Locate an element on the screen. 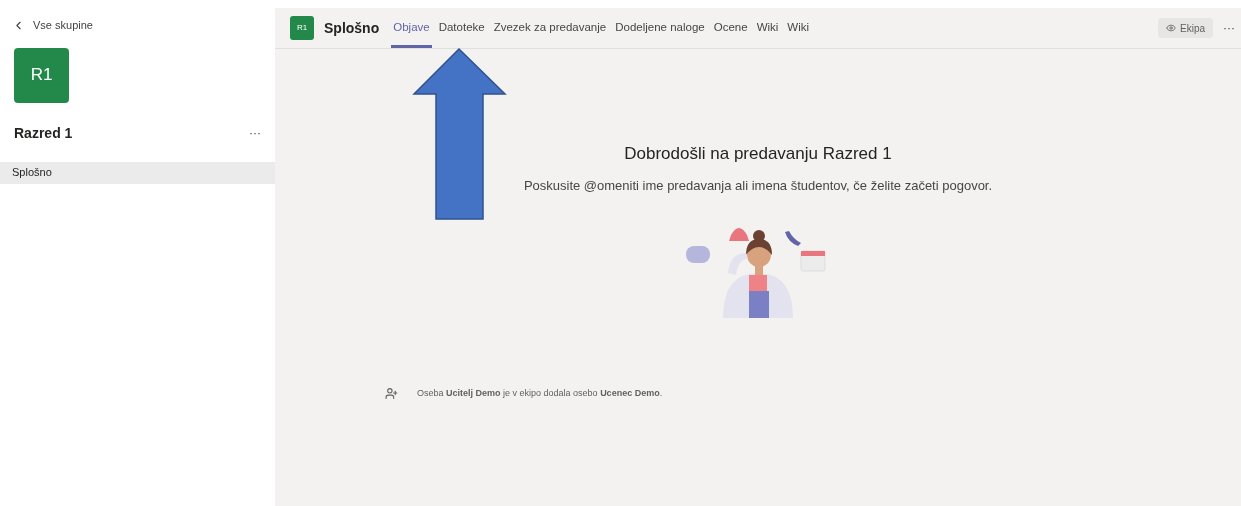  team-button: Ekipa is located at coordinates (1185, 28).